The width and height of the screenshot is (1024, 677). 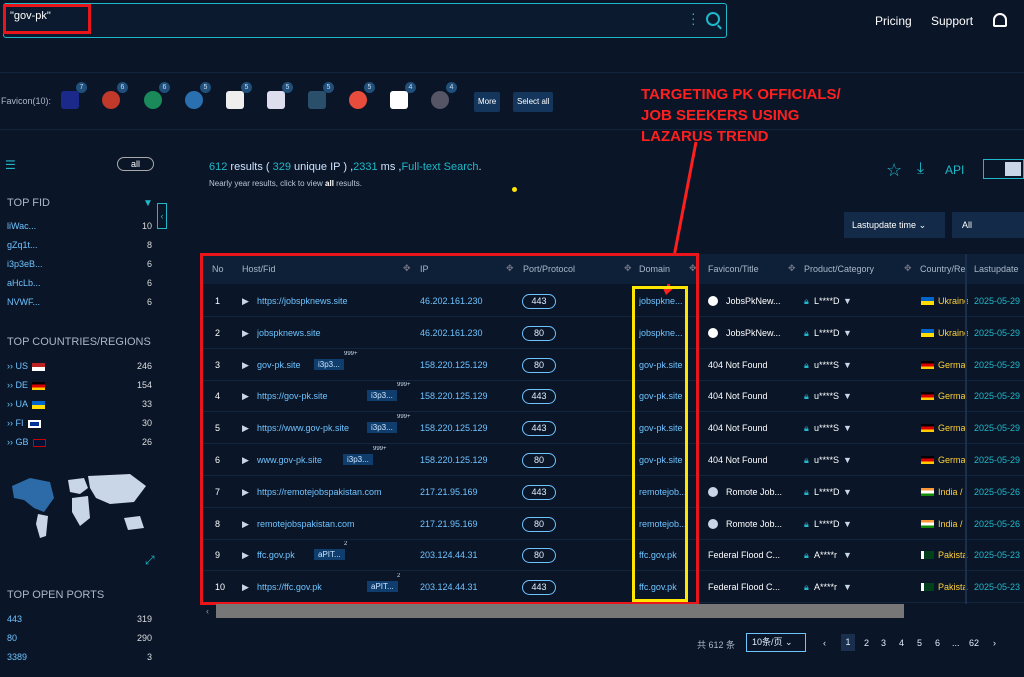 I want to click on favicon-4-icon, so click(x=194, y=100).